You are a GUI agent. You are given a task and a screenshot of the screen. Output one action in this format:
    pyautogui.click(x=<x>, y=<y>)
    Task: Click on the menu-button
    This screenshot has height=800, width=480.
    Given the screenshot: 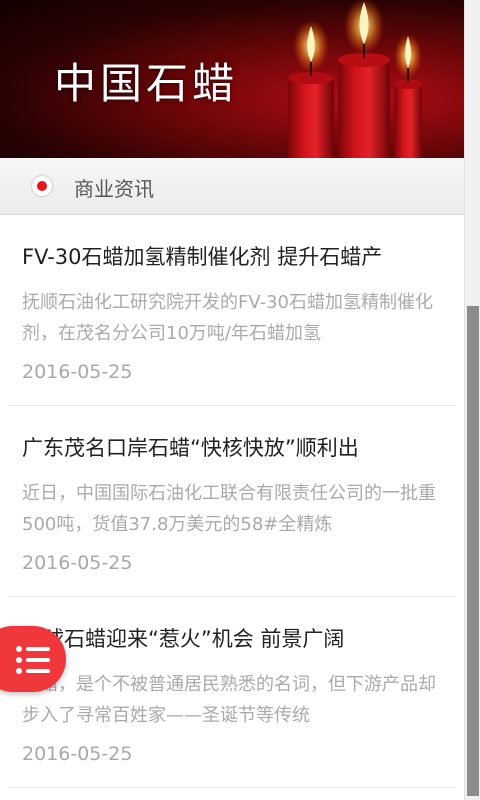 What is the action you would take?
    pyautogui.click(x=33, y=659)
    